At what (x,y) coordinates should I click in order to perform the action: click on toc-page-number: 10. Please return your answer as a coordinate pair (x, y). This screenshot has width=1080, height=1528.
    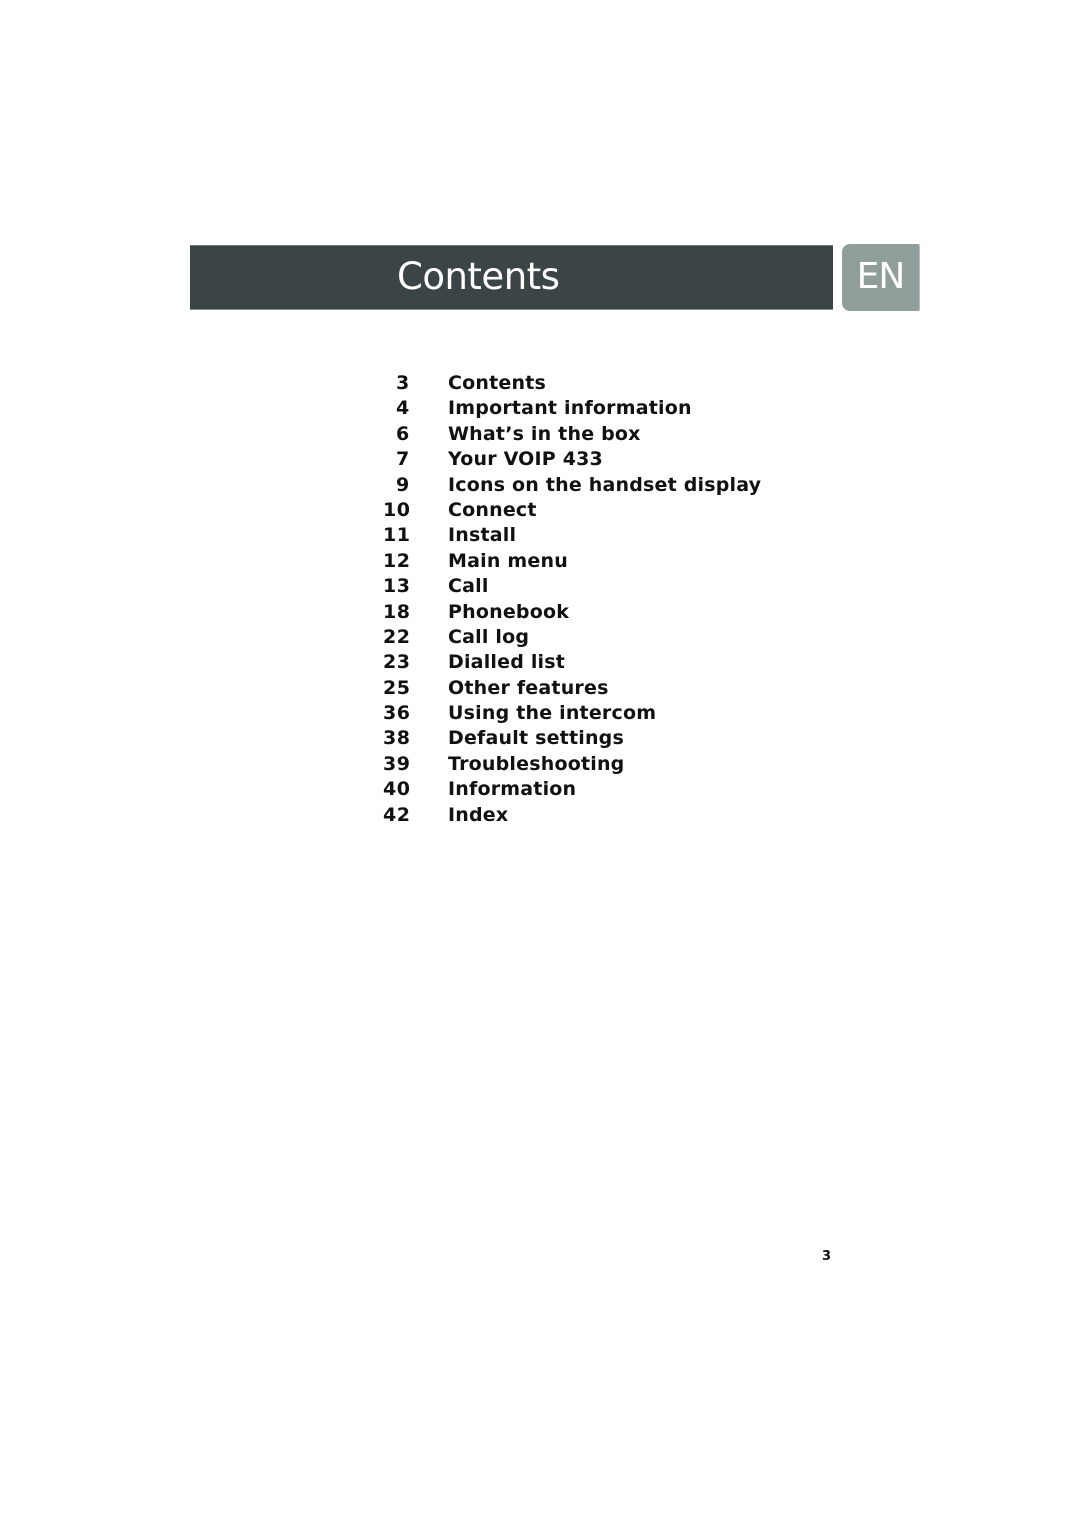
    Looking at the image, I should click on (397, 509).